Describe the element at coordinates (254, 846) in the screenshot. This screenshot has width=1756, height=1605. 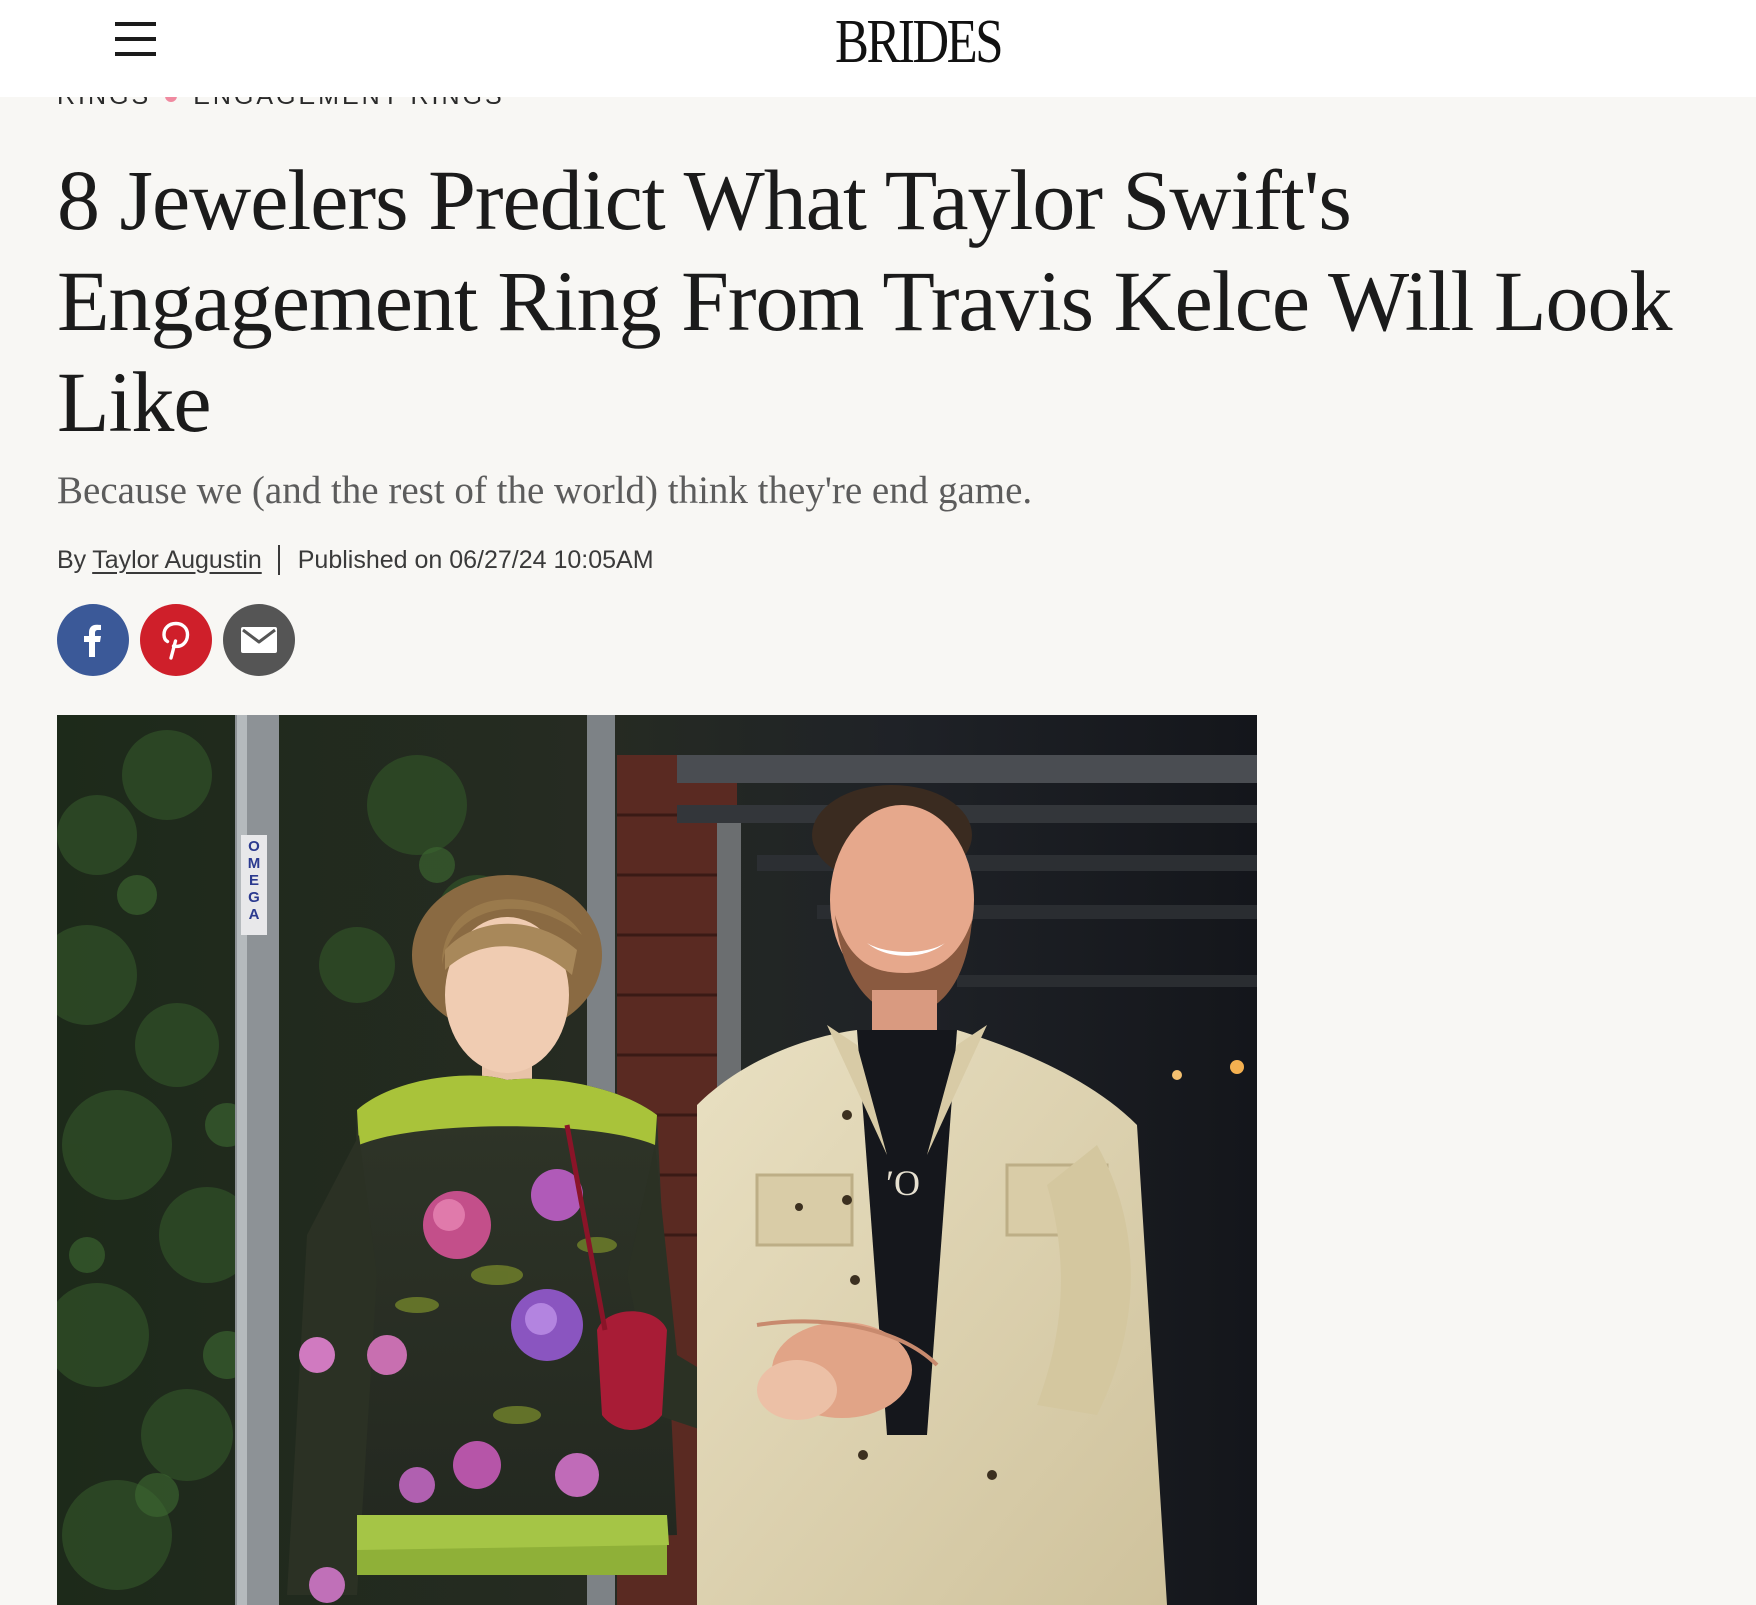
I see `svg-text: O` at that location.